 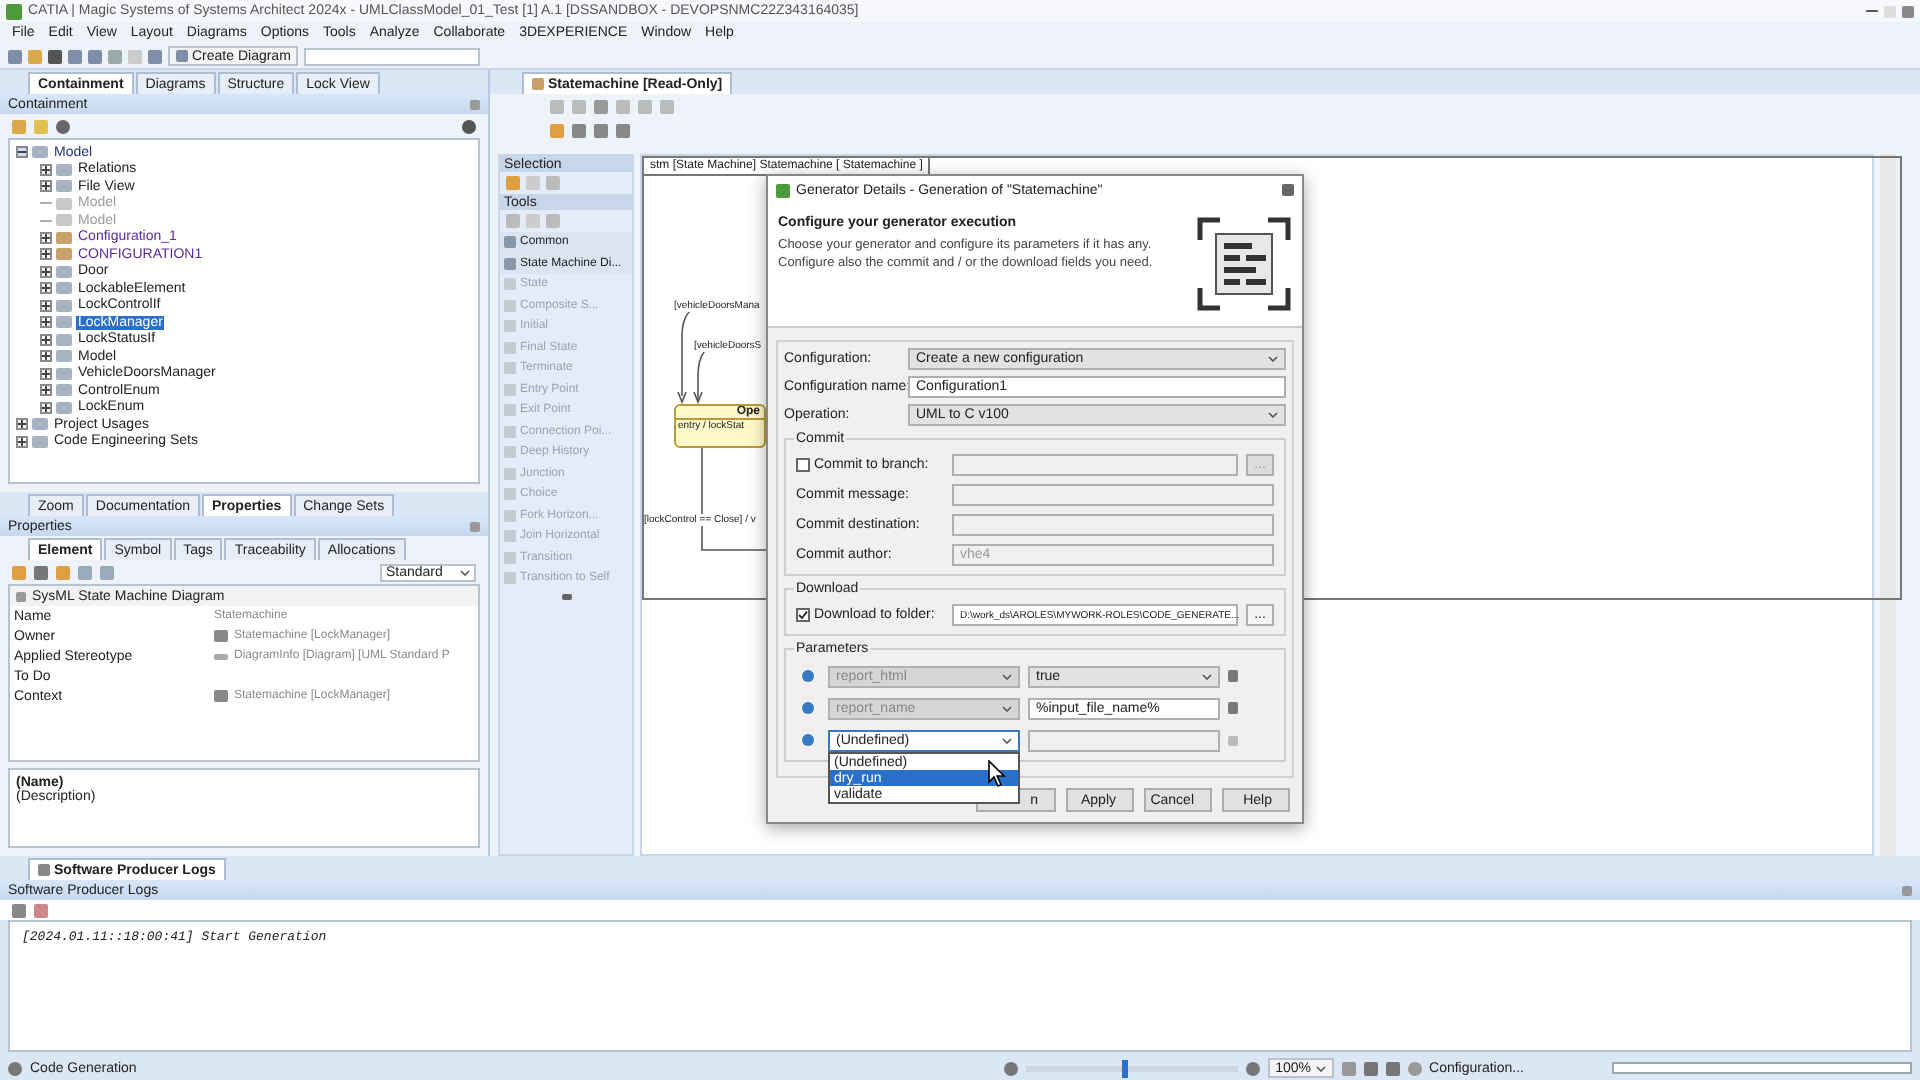 I want to click on document-icon, so click(x=1244, y=264).